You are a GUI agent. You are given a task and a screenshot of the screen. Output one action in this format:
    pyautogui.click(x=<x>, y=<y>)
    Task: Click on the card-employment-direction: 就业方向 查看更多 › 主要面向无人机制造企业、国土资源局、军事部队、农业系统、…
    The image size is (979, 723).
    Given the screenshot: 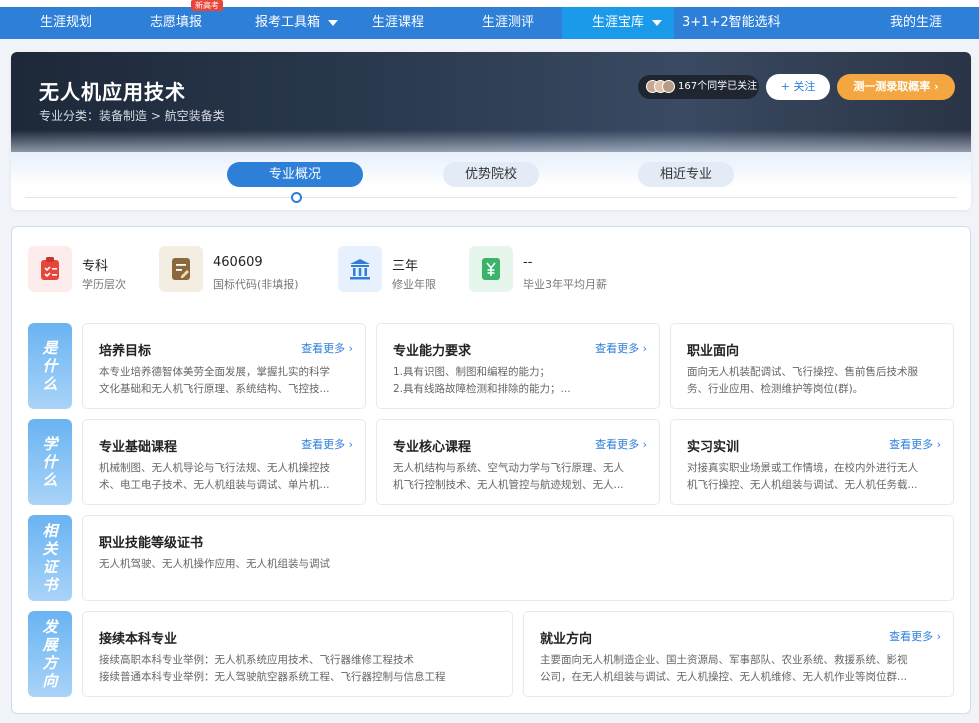 What is the action you would take?
    pyautogui.click(x=738, y=654)
    